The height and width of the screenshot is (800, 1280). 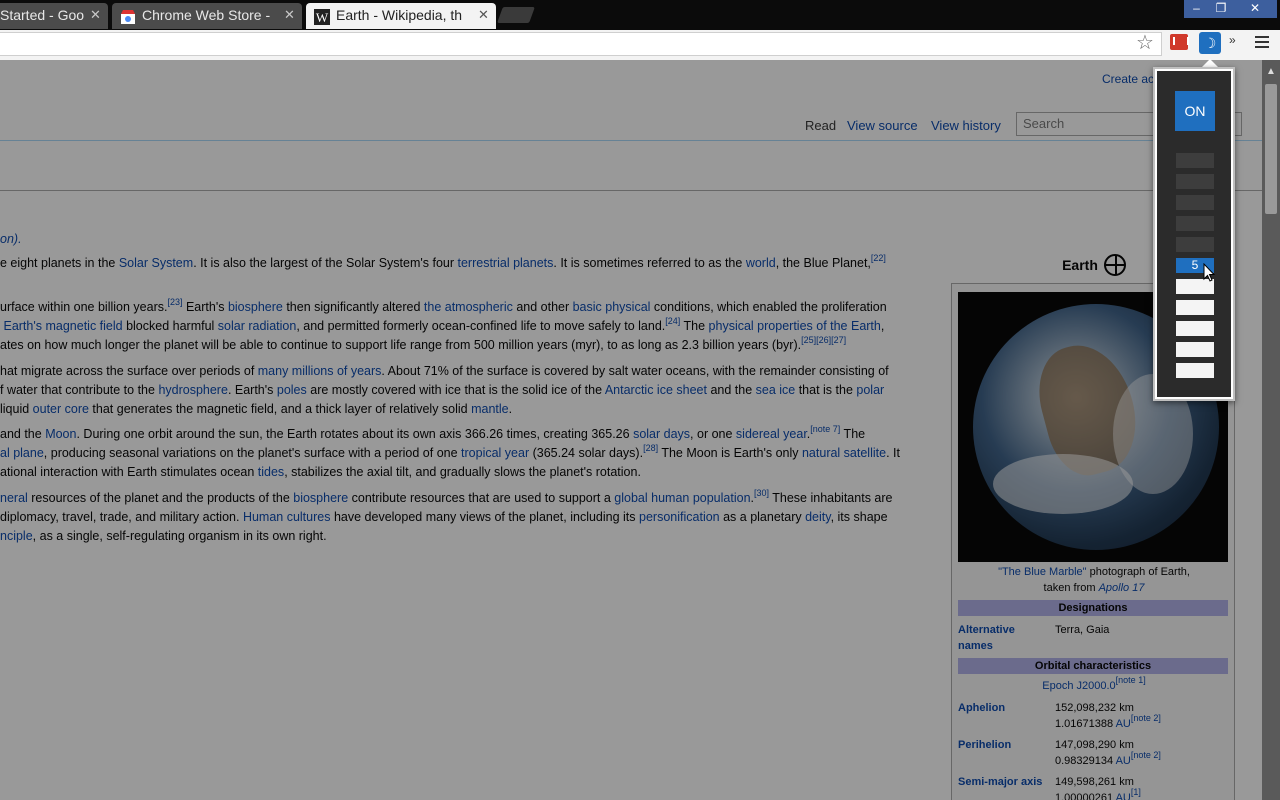 I want to click on scroll-up-arrow-icon: ▲, so click(x=1271, y=71).